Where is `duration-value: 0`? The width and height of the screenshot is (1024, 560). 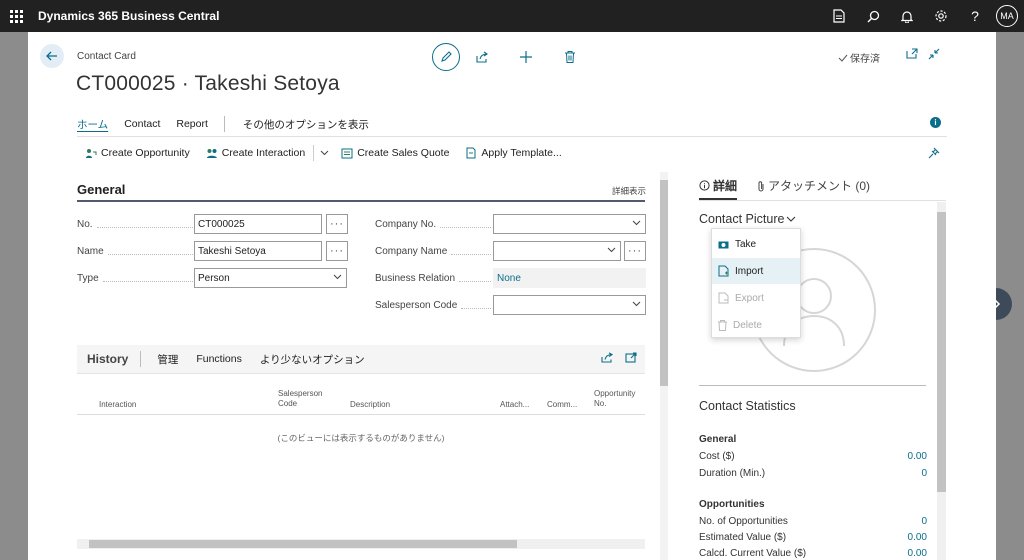 duration-value: 0 is located at coordinates (924, 473).